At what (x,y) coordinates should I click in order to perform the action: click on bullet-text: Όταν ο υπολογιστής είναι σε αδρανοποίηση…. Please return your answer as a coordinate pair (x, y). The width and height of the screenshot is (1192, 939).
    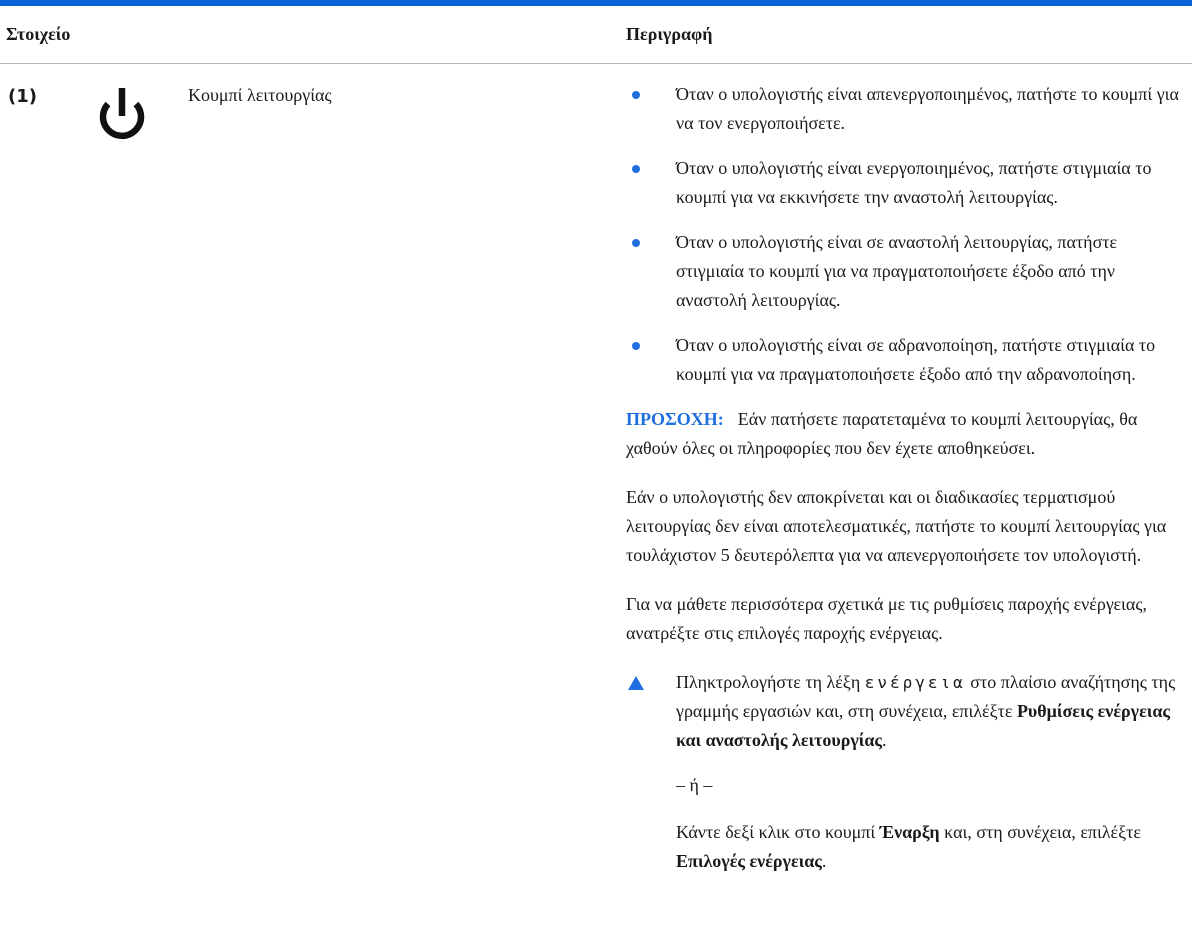
    Looking at the image, I should click on (916, 359).